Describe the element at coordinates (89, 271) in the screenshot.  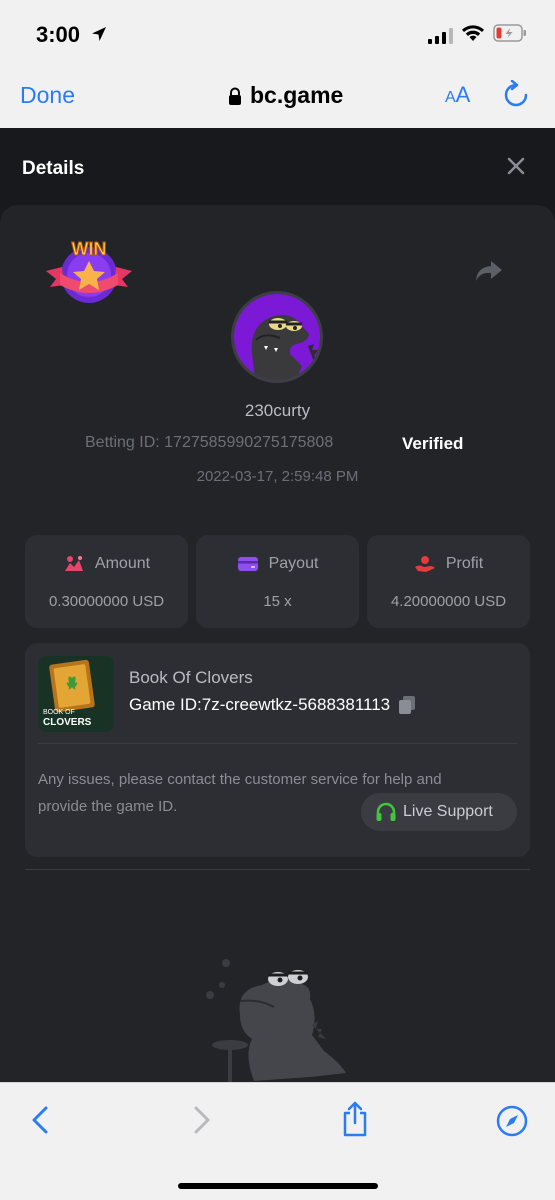
I see `win-badge-icon: WIN` at that location.